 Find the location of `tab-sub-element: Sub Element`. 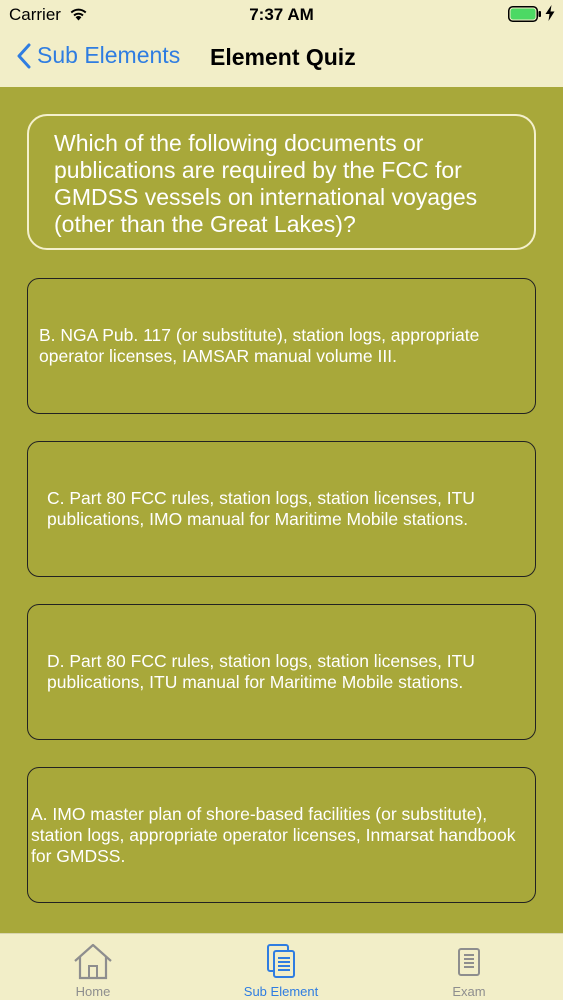

tab-sub-element: Sub Element is located at coordinates (281, 967).